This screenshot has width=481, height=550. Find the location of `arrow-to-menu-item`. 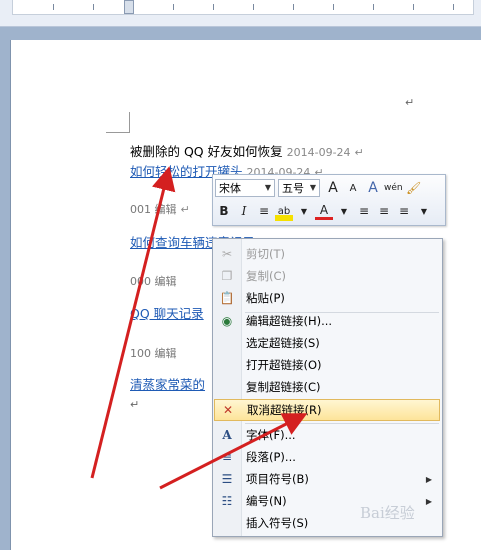

arrow-to-menu-item is located at coordinates (233, 451).